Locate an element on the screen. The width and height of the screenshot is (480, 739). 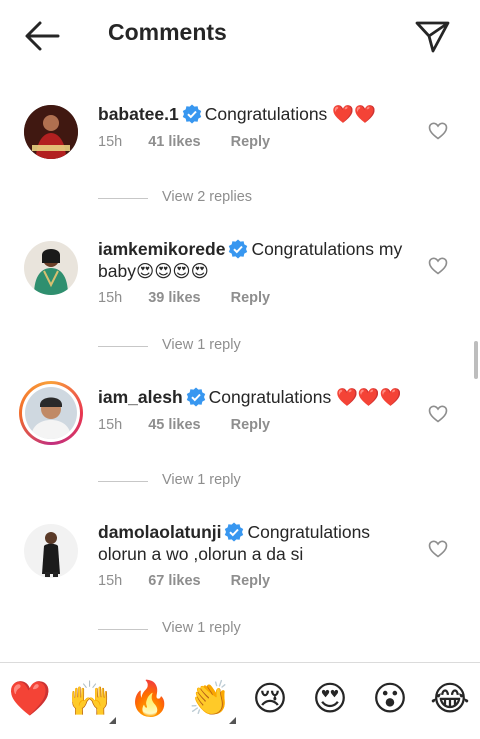
page-title: Comments is located at coordinates (167, 32).